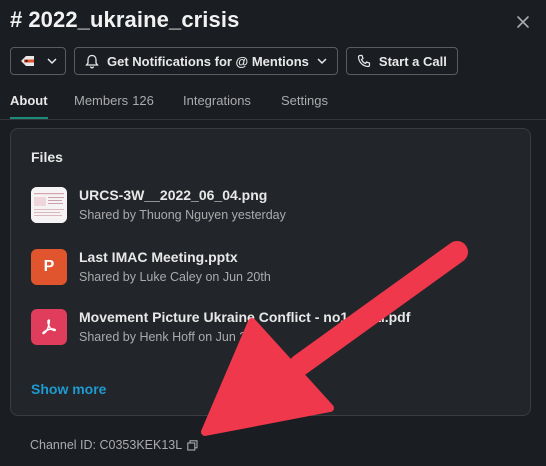 The image size is (546, 466). Describe the element at coordinates (134, 19) in the screenshot. I see `channel-name: 2022_ukraine_crisis` at that location.